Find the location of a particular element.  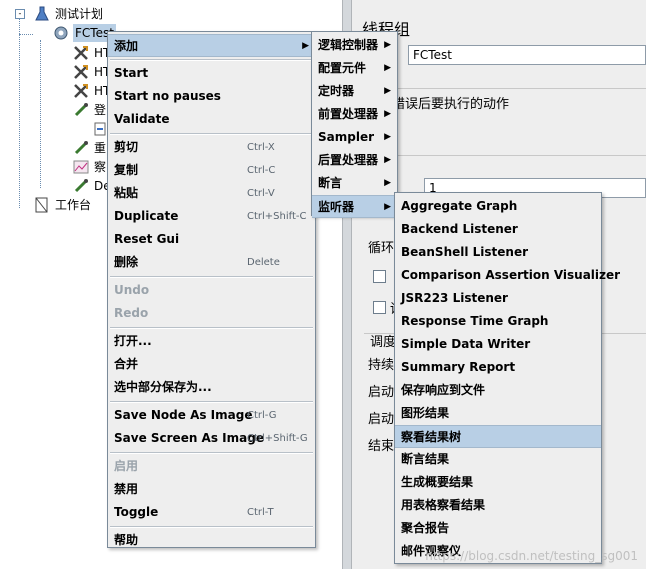

menu-item: 粘贴 Ctrl-V is located at coordinates (211, 193).